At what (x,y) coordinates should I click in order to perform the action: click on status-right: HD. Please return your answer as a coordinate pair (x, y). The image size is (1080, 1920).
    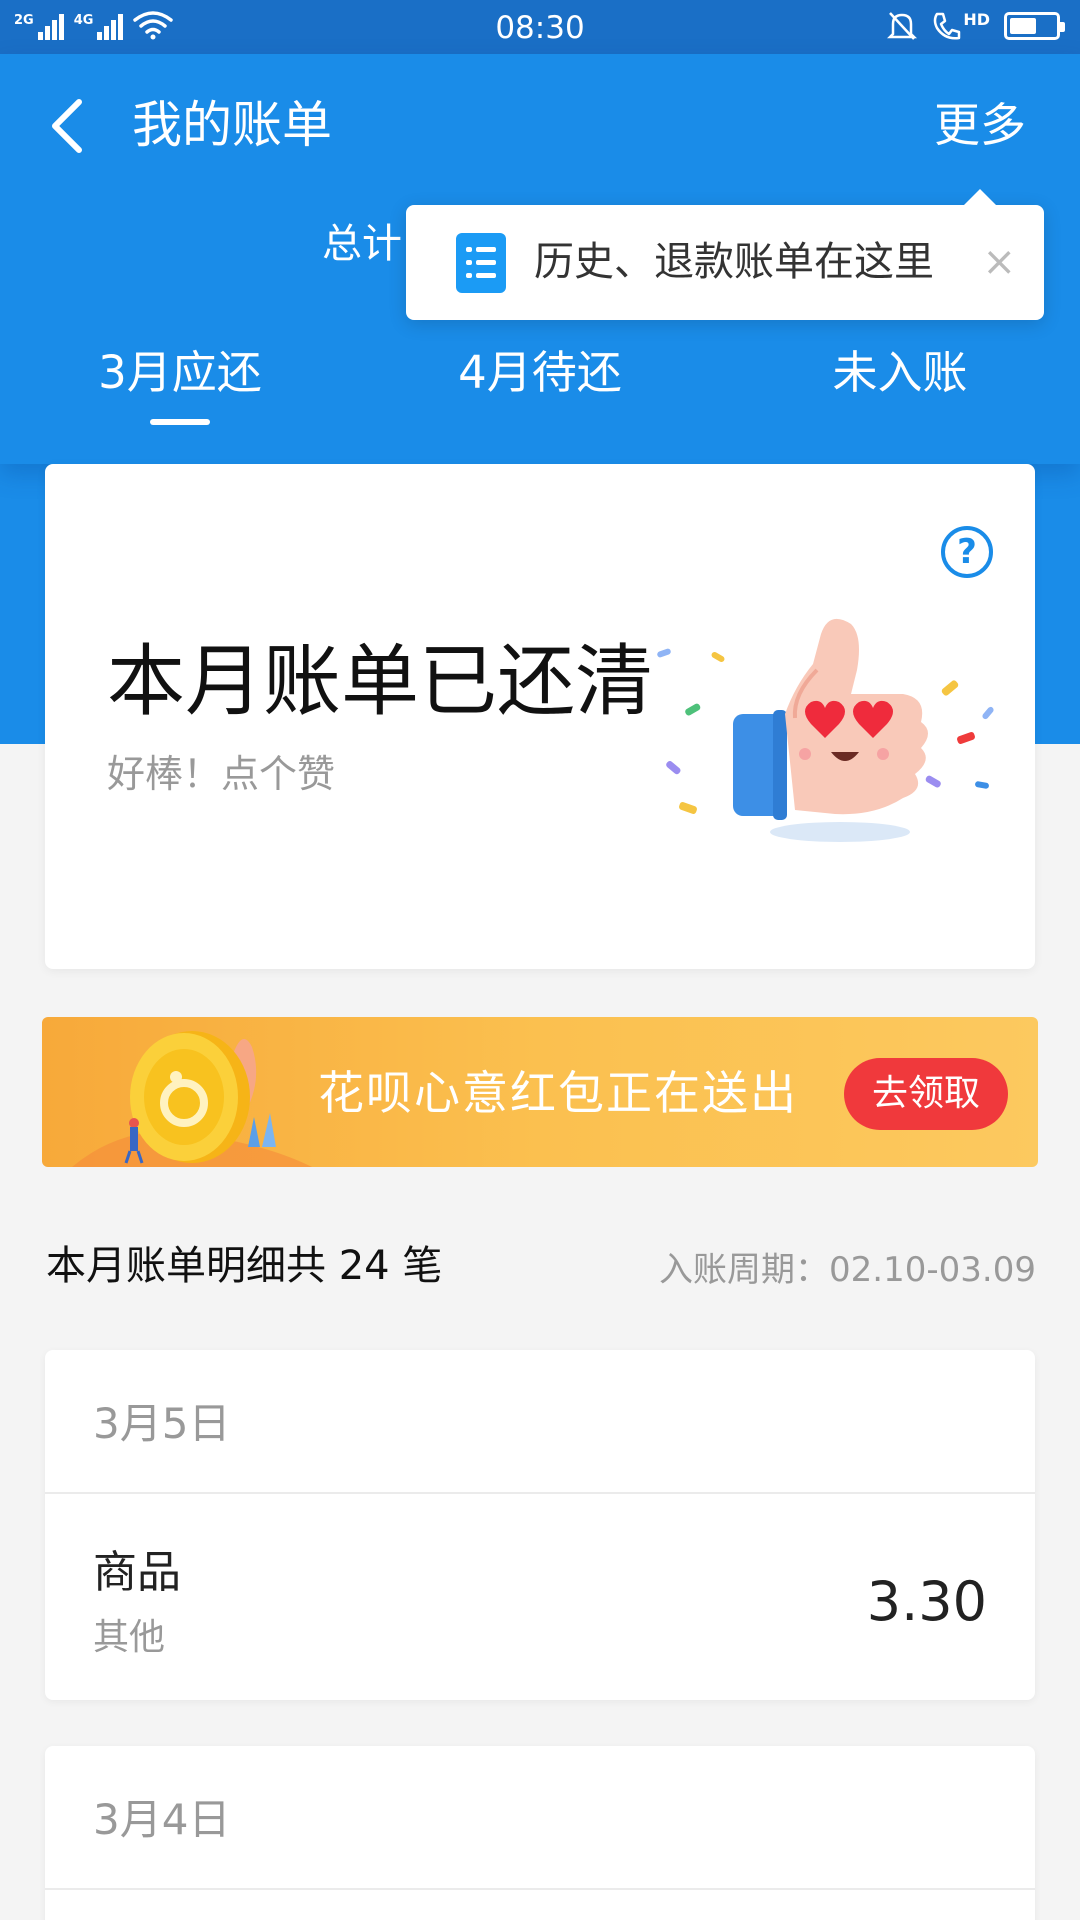
    Looking at the image, I should click on (976, 26).